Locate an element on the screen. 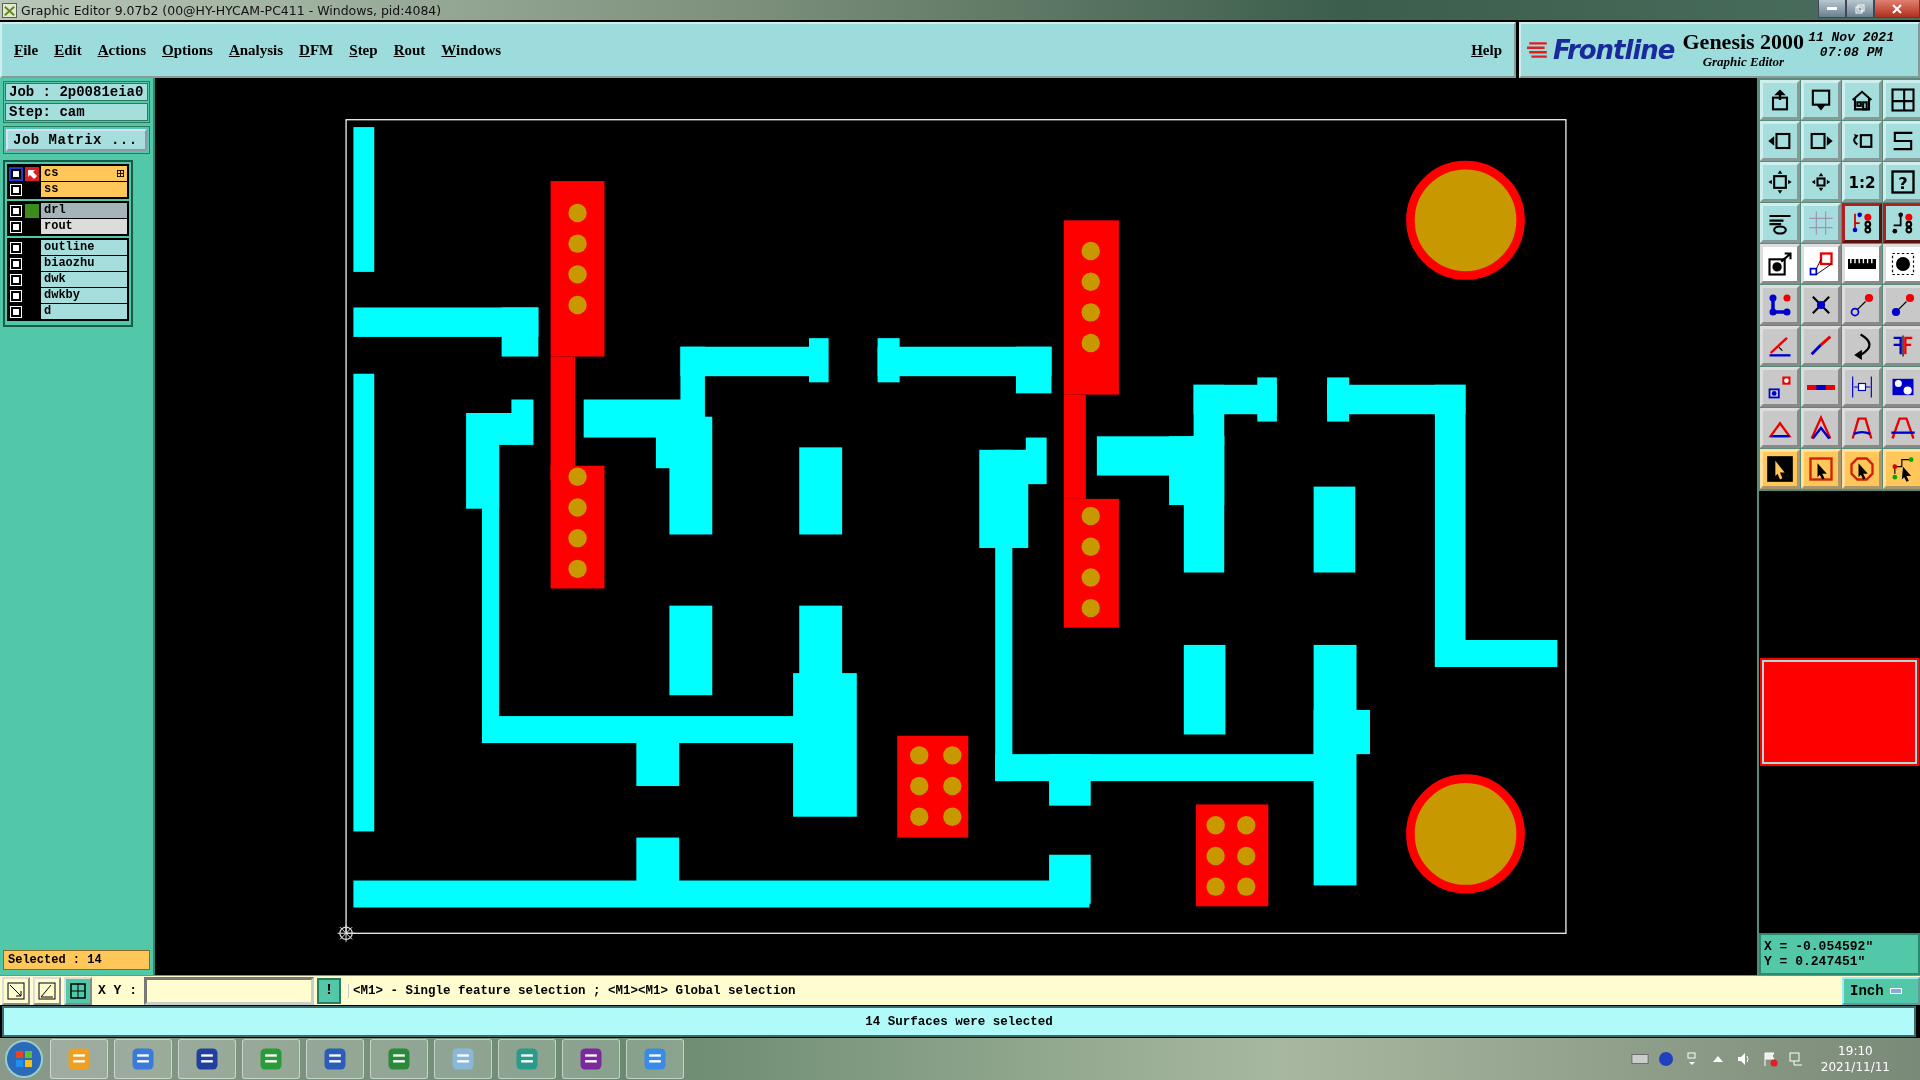 The height and width of the screenshot is (1080, 1920). pad-arrow-icon is located at coordinates (1780, 264).